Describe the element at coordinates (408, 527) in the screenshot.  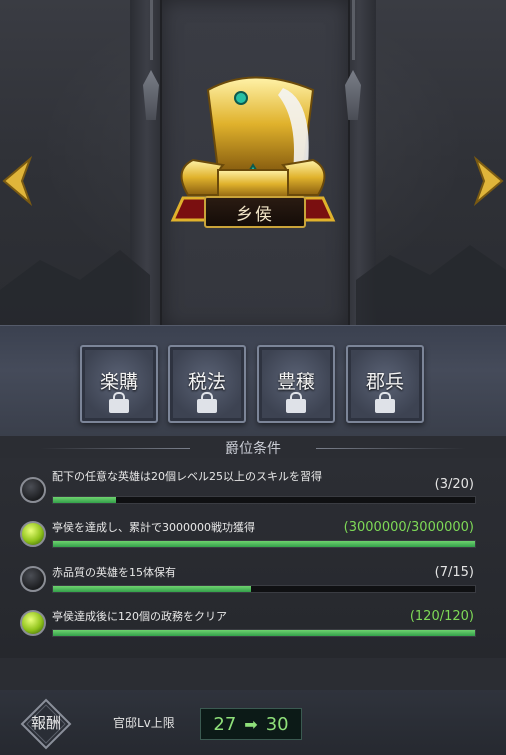
I see `condition-count: (3000000/3000000)` at that location.